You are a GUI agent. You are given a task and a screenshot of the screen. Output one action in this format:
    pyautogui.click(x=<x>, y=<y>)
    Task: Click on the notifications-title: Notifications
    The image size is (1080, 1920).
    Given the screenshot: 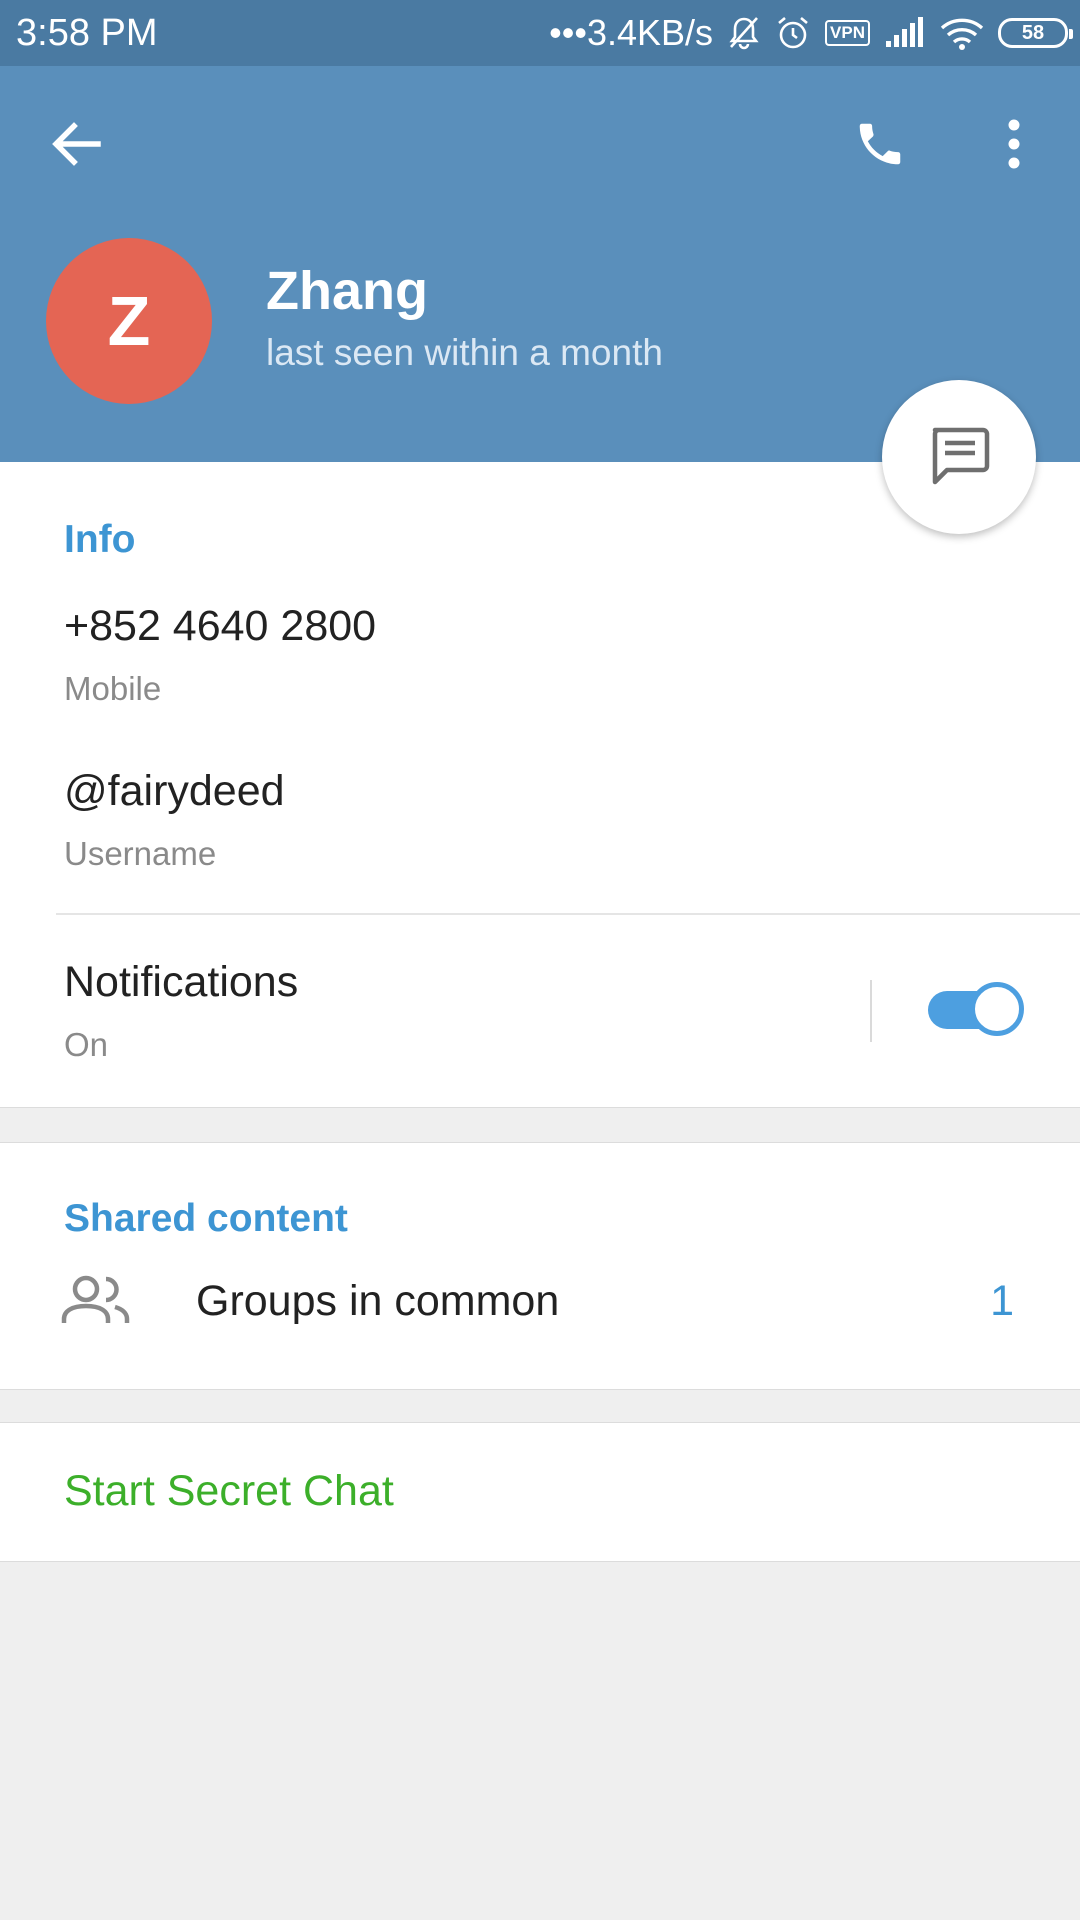 What is the action you would take?
    pyautogui.click(x=181, y=982)
    